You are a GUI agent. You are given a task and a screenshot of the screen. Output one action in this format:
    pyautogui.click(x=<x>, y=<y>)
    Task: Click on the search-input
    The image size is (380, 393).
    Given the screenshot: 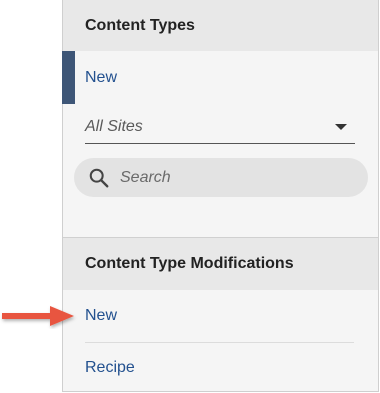 What is the action you would take?
    pyautogui.click(x=220, y=177)
    